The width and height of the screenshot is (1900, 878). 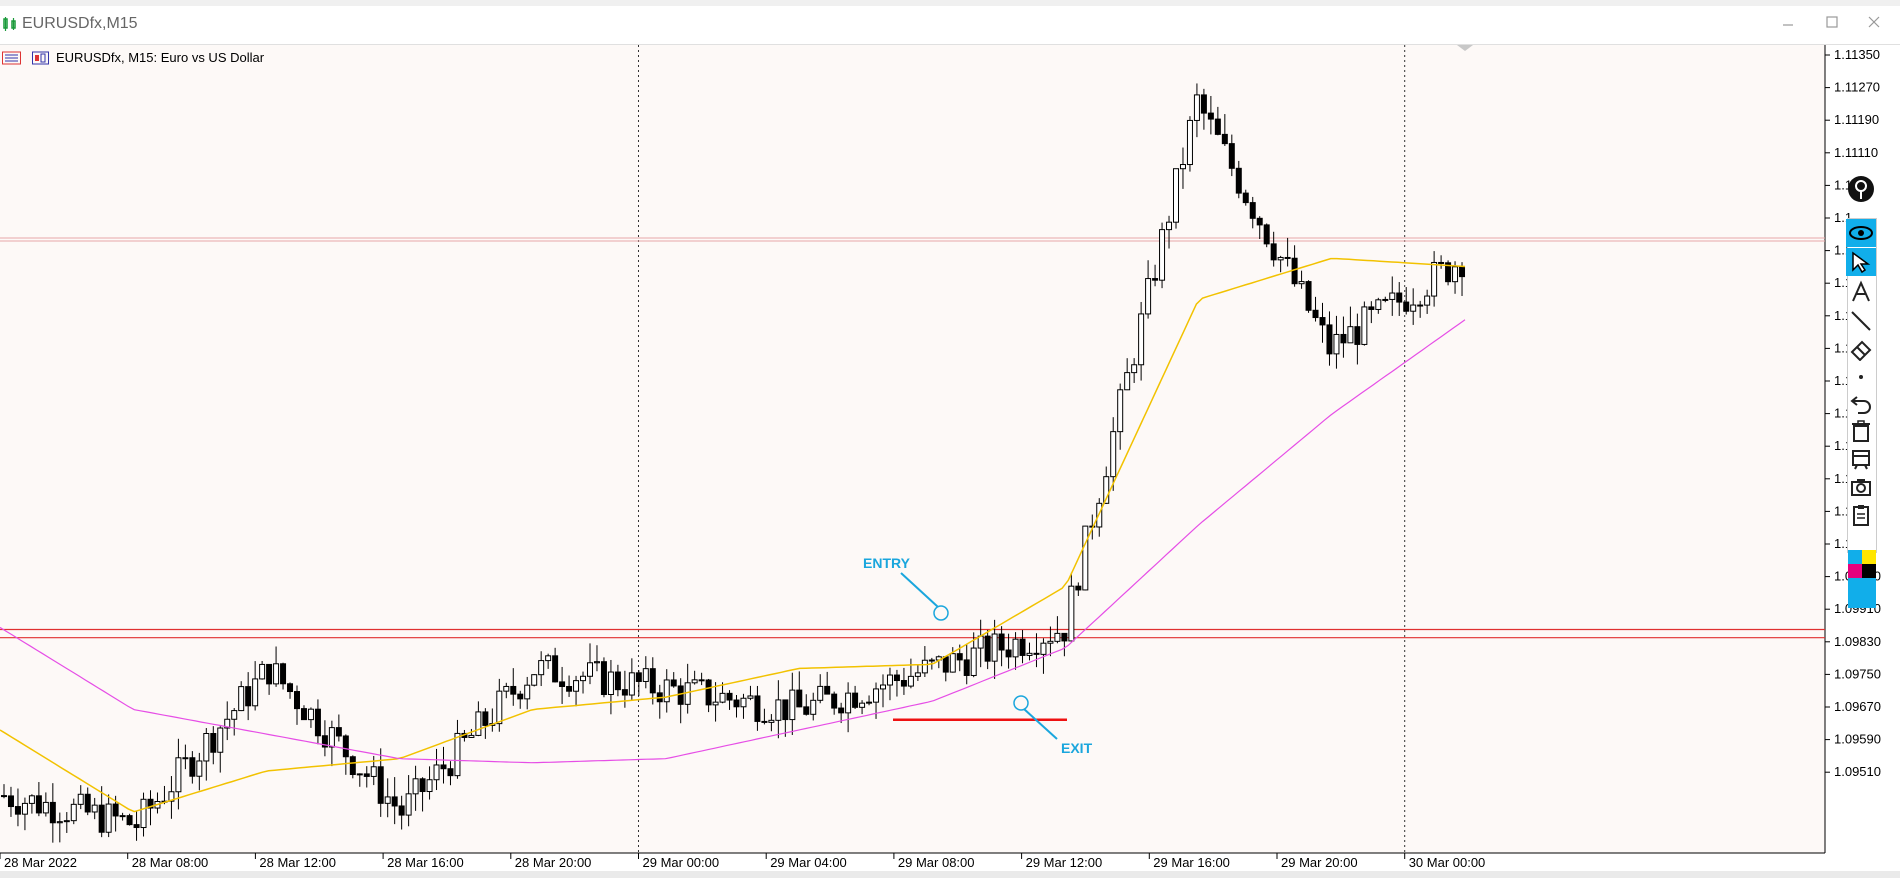 I want to click on pin-icon, so click(x=1861, y=189).